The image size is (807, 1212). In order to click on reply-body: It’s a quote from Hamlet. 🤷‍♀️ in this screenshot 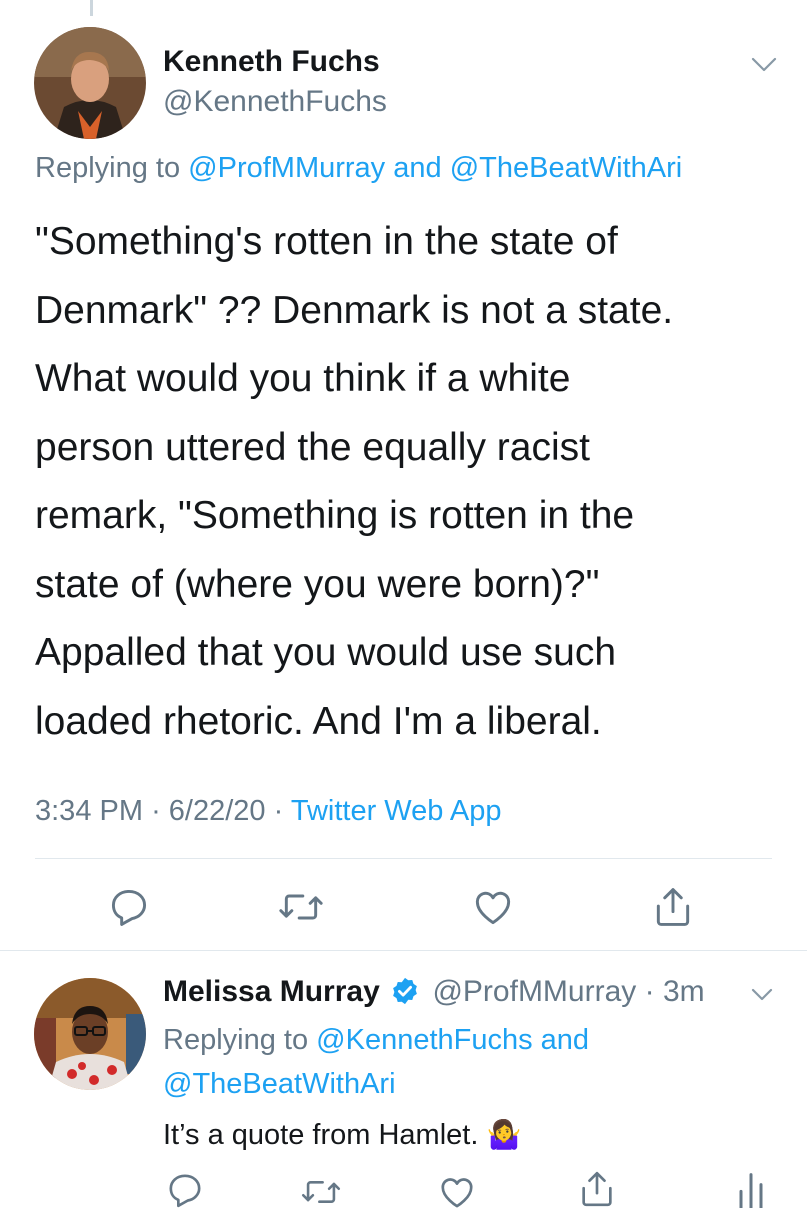, I will do `click(342, 1135)`.